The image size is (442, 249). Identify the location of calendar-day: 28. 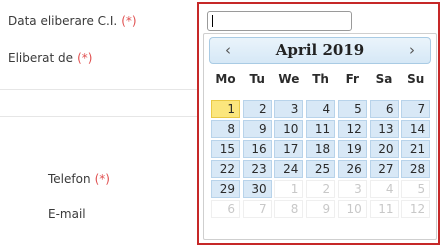
(416, 169).